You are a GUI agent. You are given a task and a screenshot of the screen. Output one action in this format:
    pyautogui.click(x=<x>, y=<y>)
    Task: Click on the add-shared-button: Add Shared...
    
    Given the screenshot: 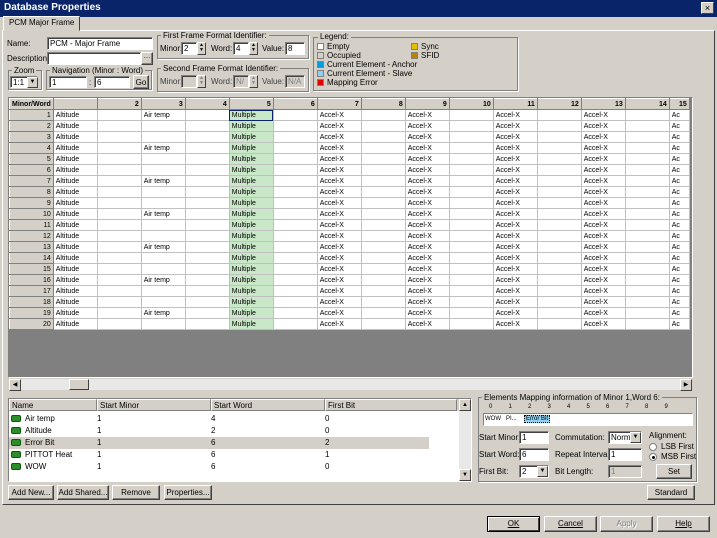 What is the action you would take?
    pyautogui.click(x=83, y=492)
    